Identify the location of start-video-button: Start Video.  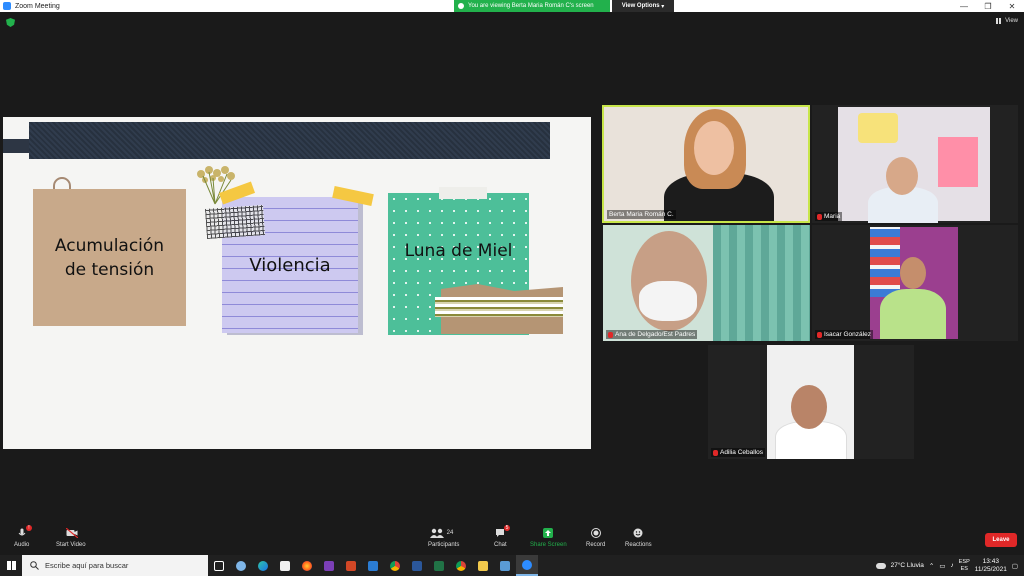
(71, 537).